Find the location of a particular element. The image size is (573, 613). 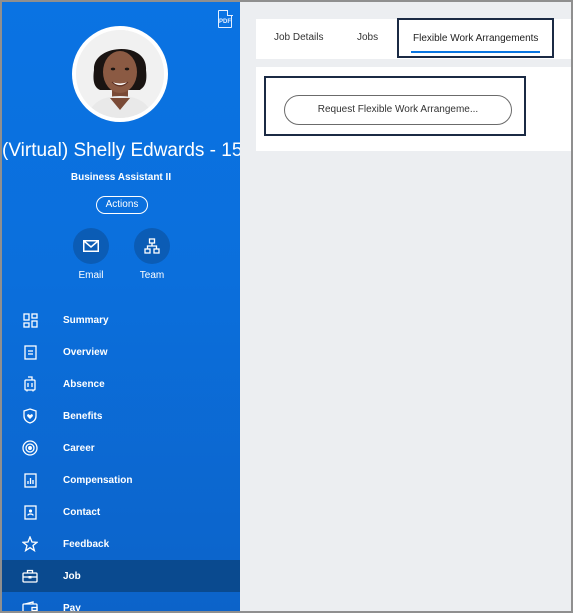

luggage-icon is located at coordinates (30, 384).